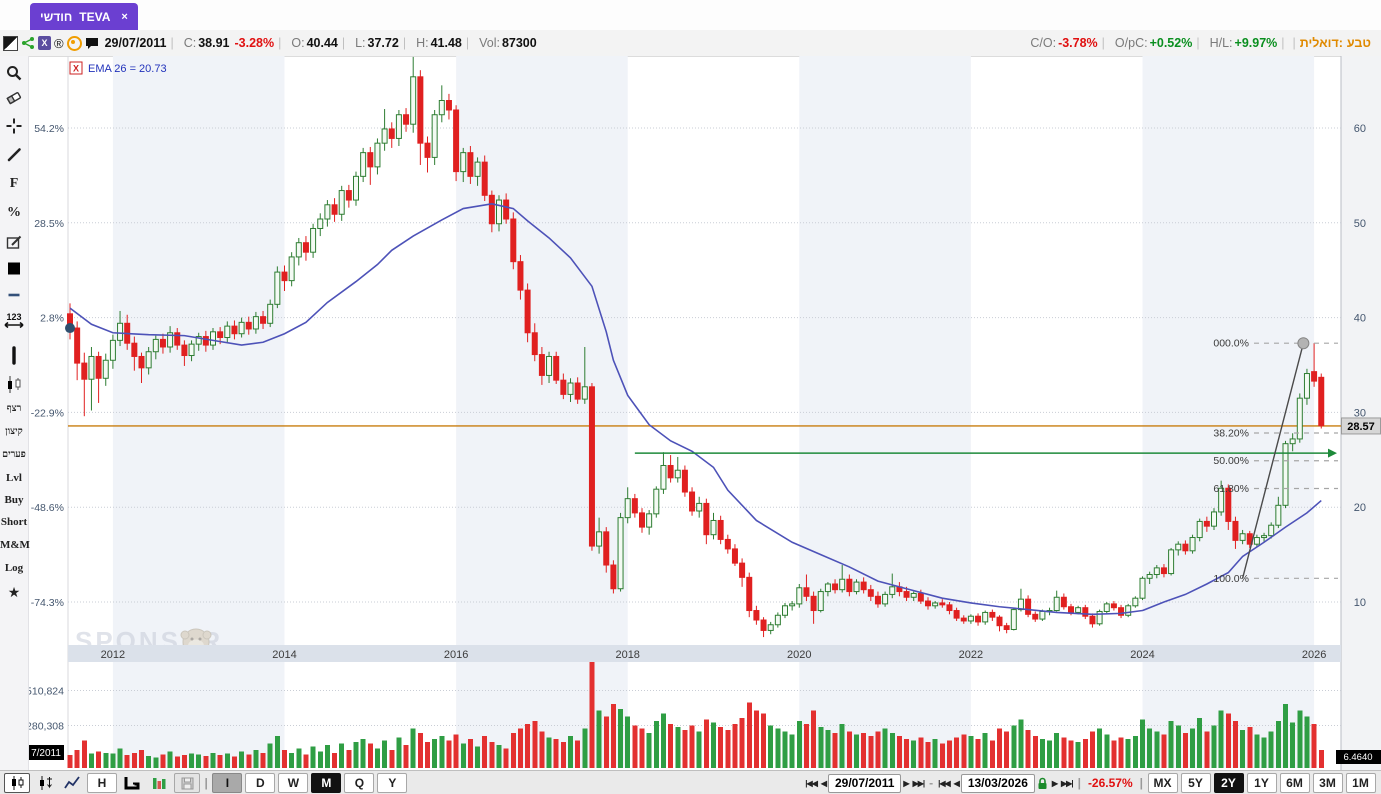 This screenshot has height=794, width=1381. I want to click on filled-box-icon, so click(14, 270).